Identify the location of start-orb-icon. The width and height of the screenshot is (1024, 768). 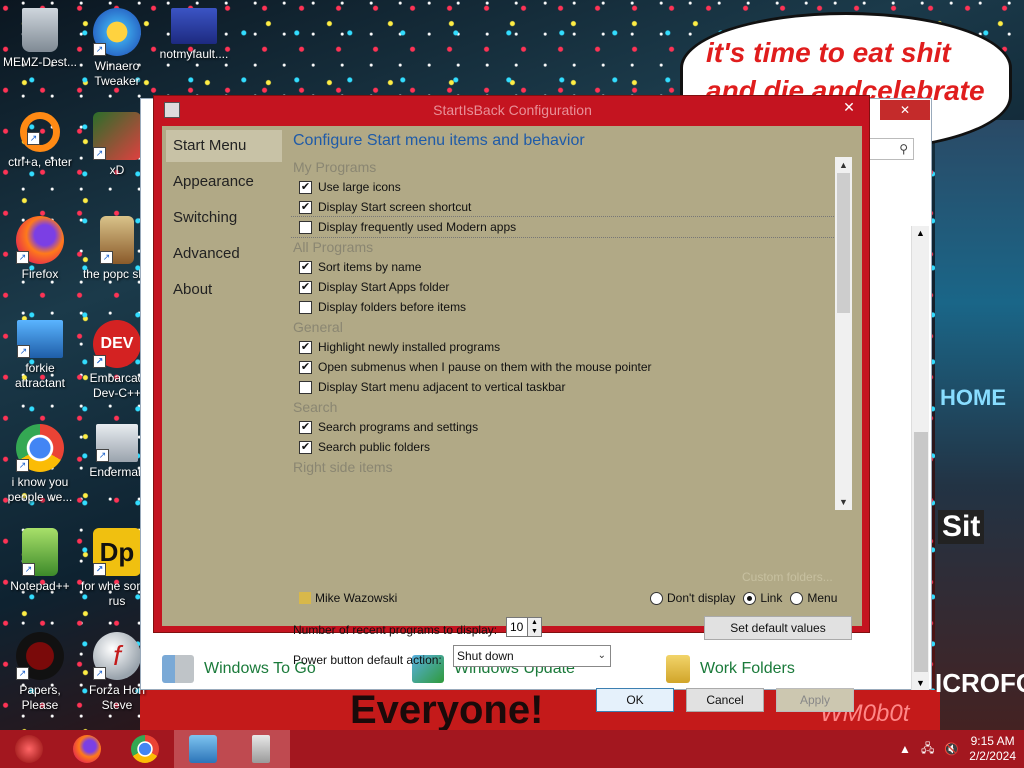
(29, 749).